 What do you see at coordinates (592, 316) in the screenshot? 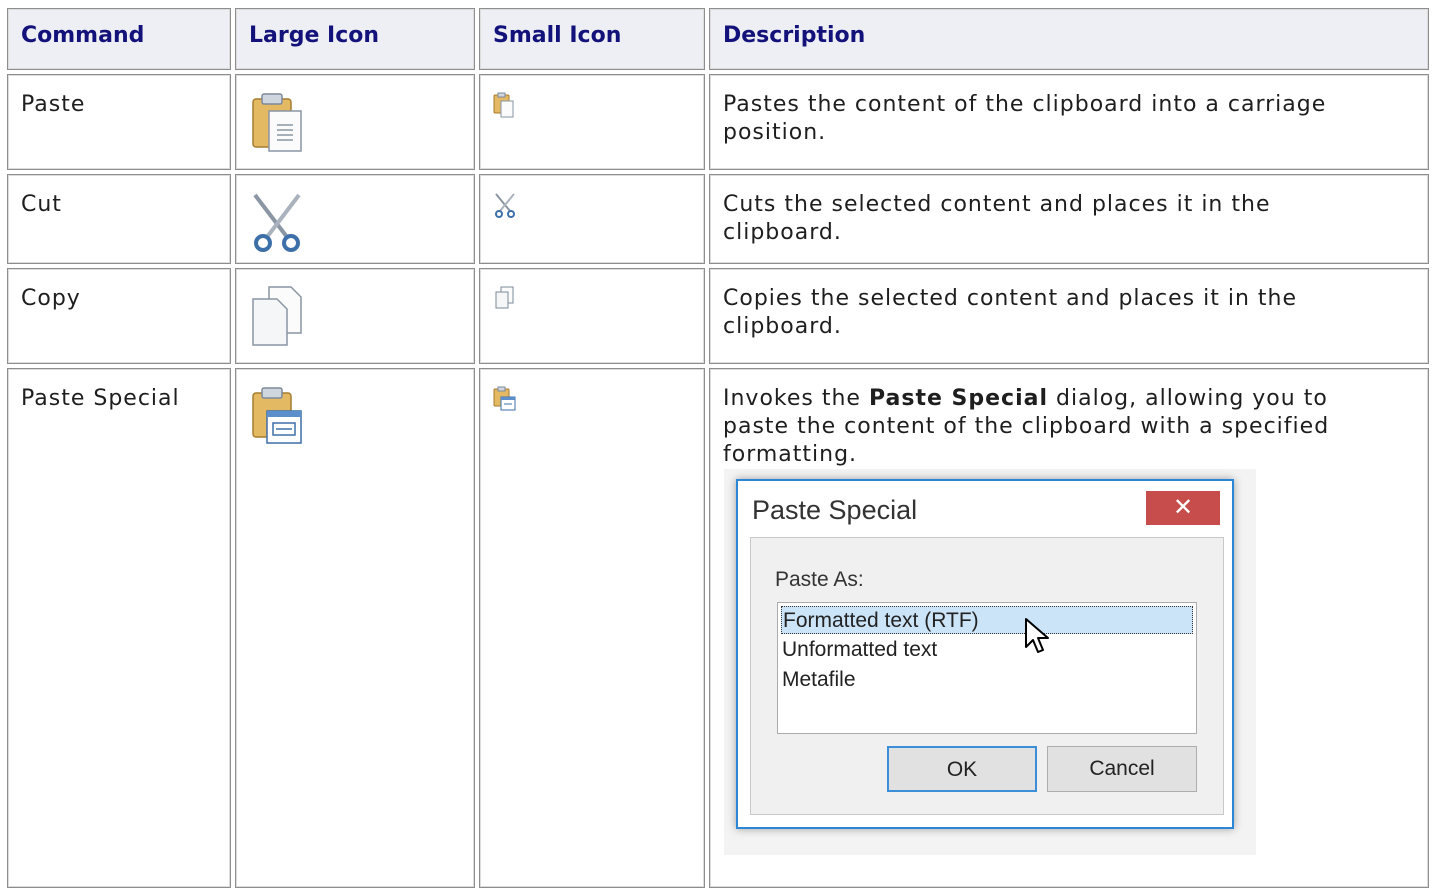
I see `row-copy-small-icon` at bounding box center [592, 316].